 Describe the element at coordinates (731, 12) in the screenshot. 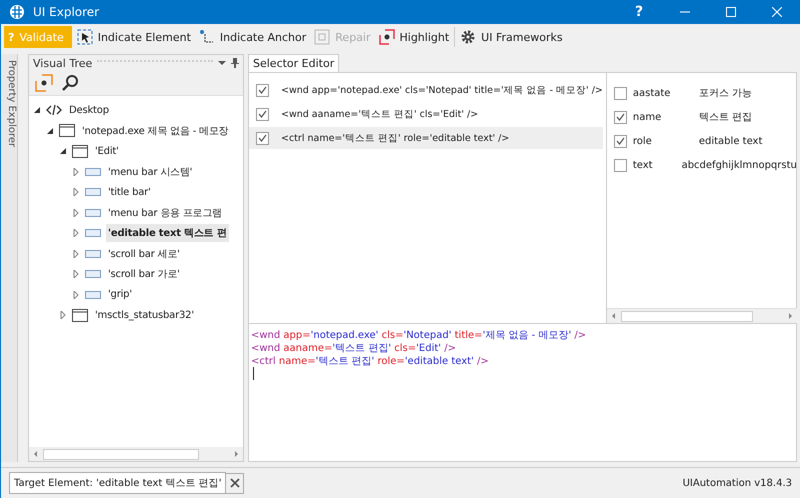

I see `maximize-icon` at that location.